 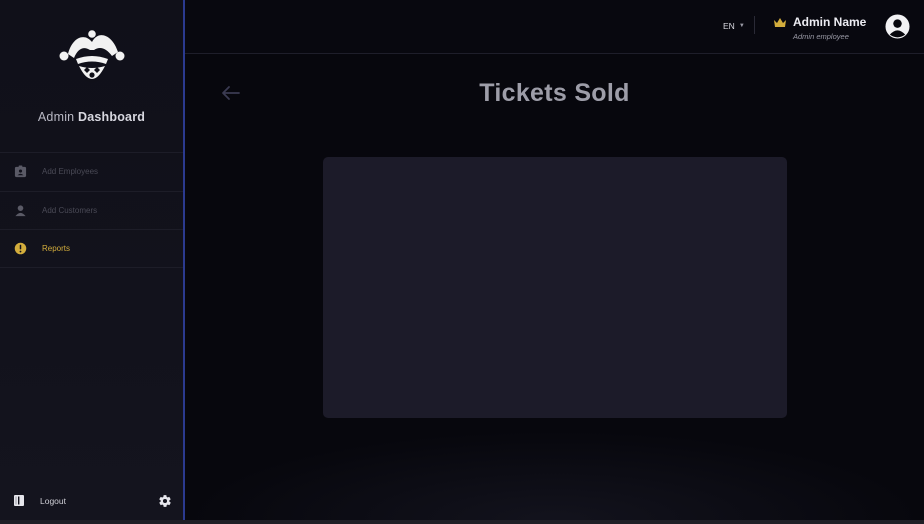 What do you see at coordinates (462, 522) in the screenshot?
I see `window-bottom-edge` at bounding box center [462, 522].